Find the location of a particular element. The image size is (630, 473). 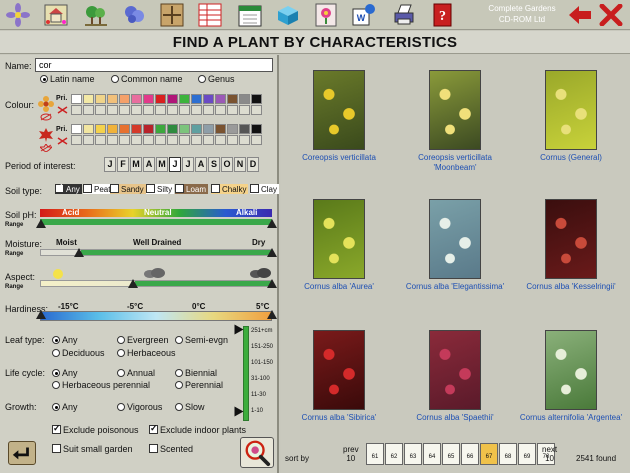

leaf-semi-evgn: Semi-evgn is located at coordinates (201, 340).